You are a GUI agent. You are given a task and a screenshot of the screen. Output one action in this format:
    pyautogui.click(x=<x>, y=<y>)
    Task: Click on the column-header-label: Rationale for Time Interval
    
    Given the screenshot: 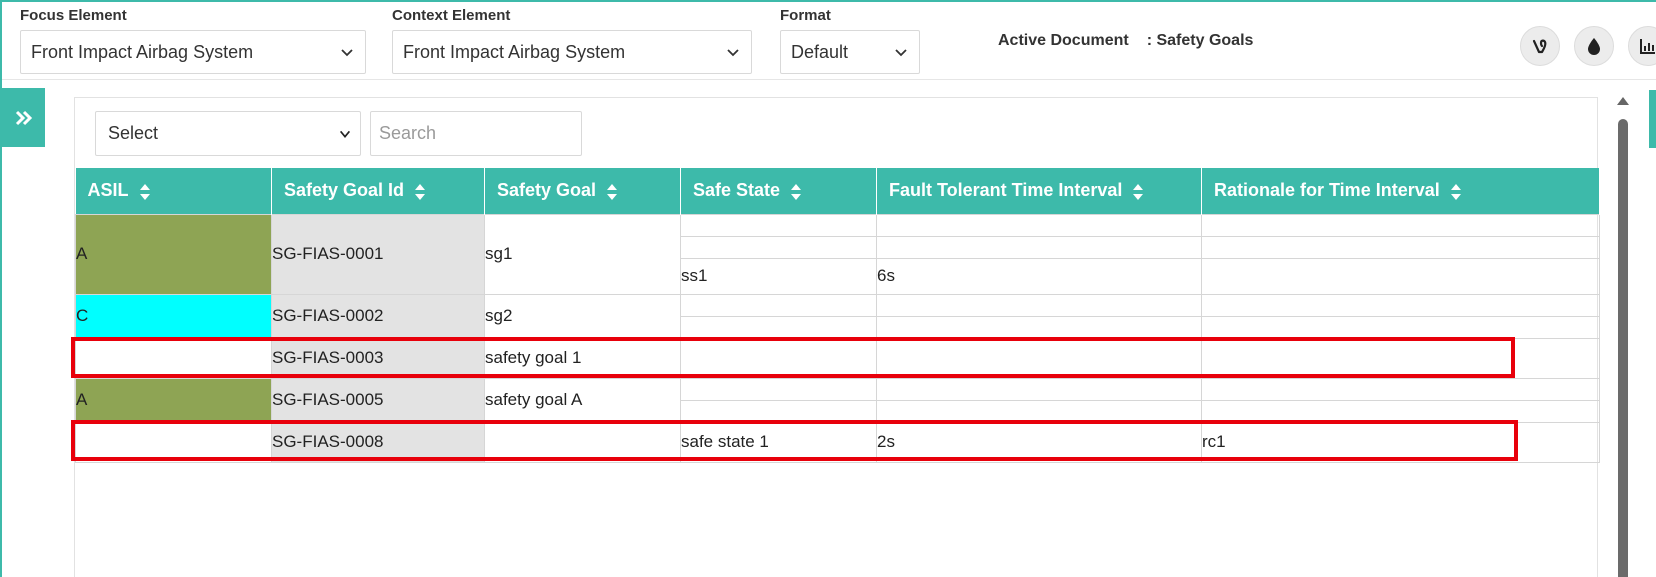 What is the action you would take?
    pyautogui.click(x=1327, y=190)
    